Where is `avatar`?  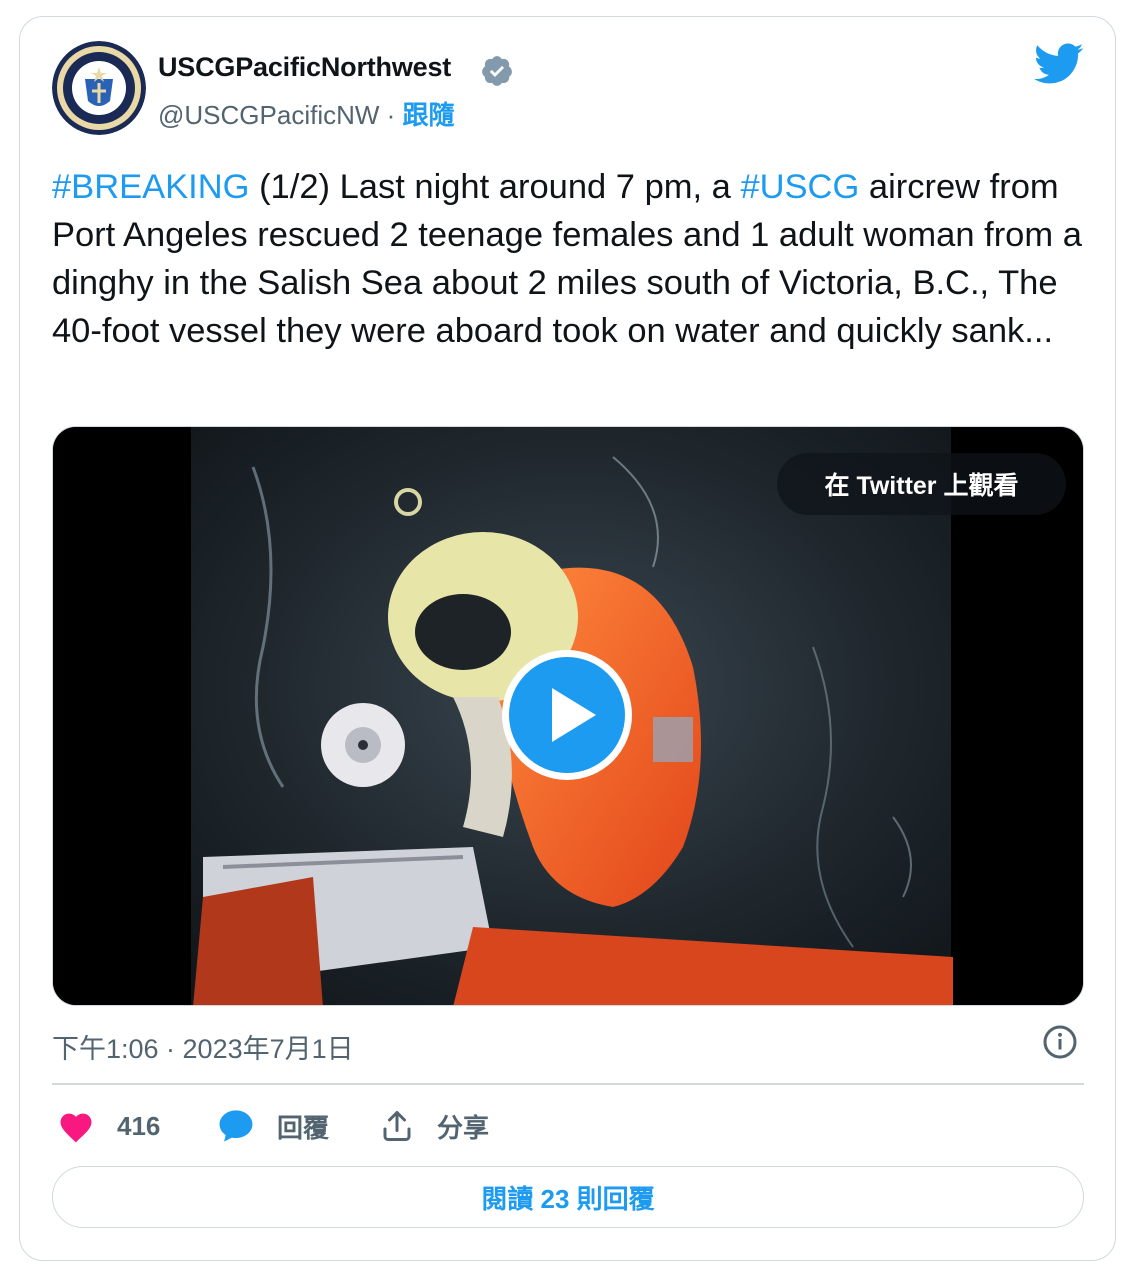 avatar is located at coordinates (99, 88).